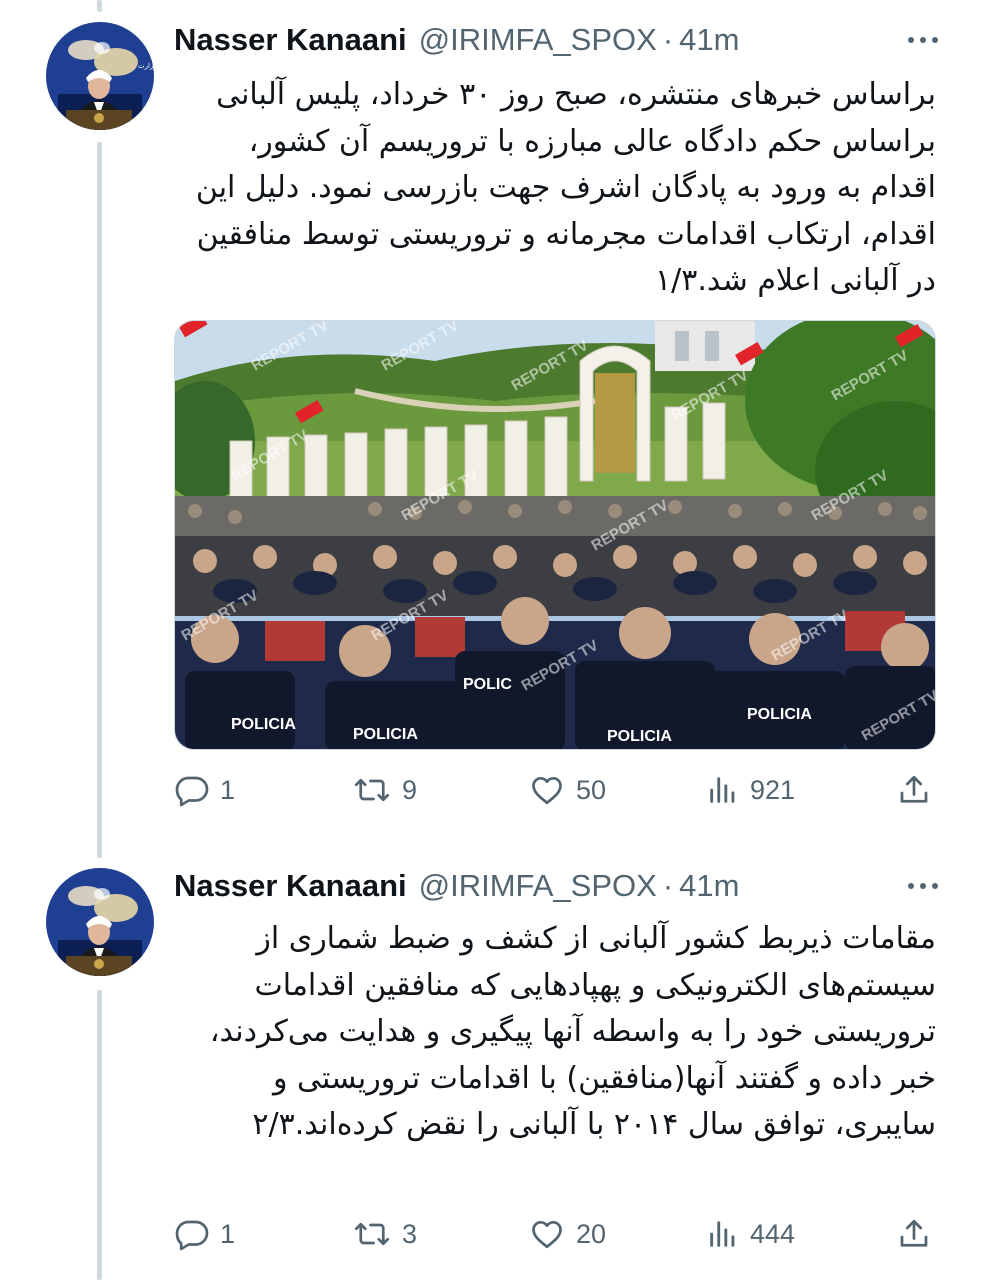  I want to click on views-count: 921, so click(773, 789).